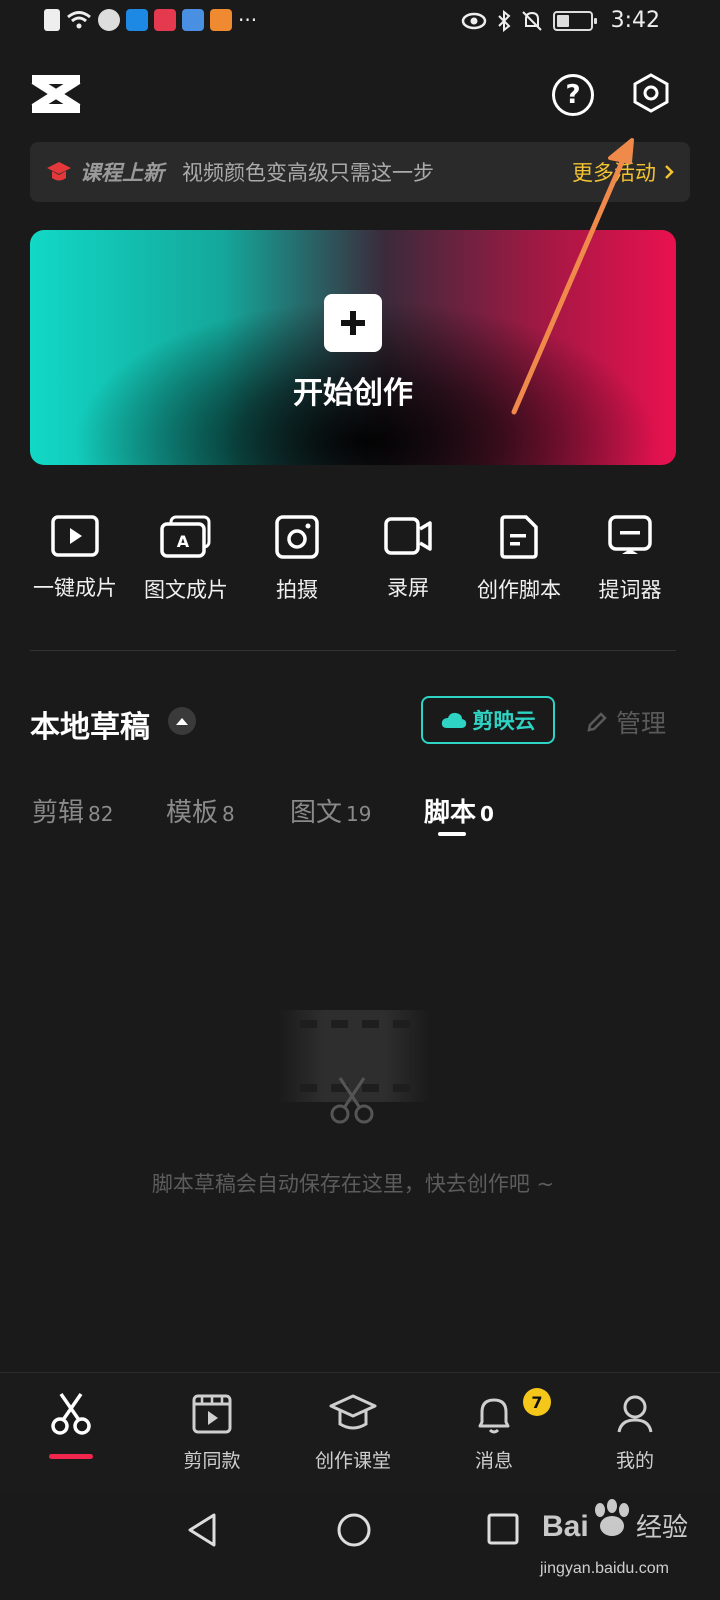 This screenshot has width=720, height=1600. I want to click on back-icon, so click(203, 1530).